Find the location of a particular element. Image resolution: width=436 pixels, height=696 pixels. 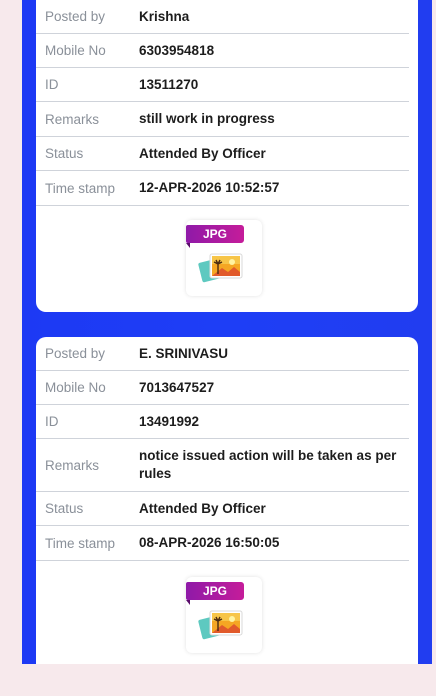

posted-by-value: E. SRINIVASU is located at coordinates (184, 353).